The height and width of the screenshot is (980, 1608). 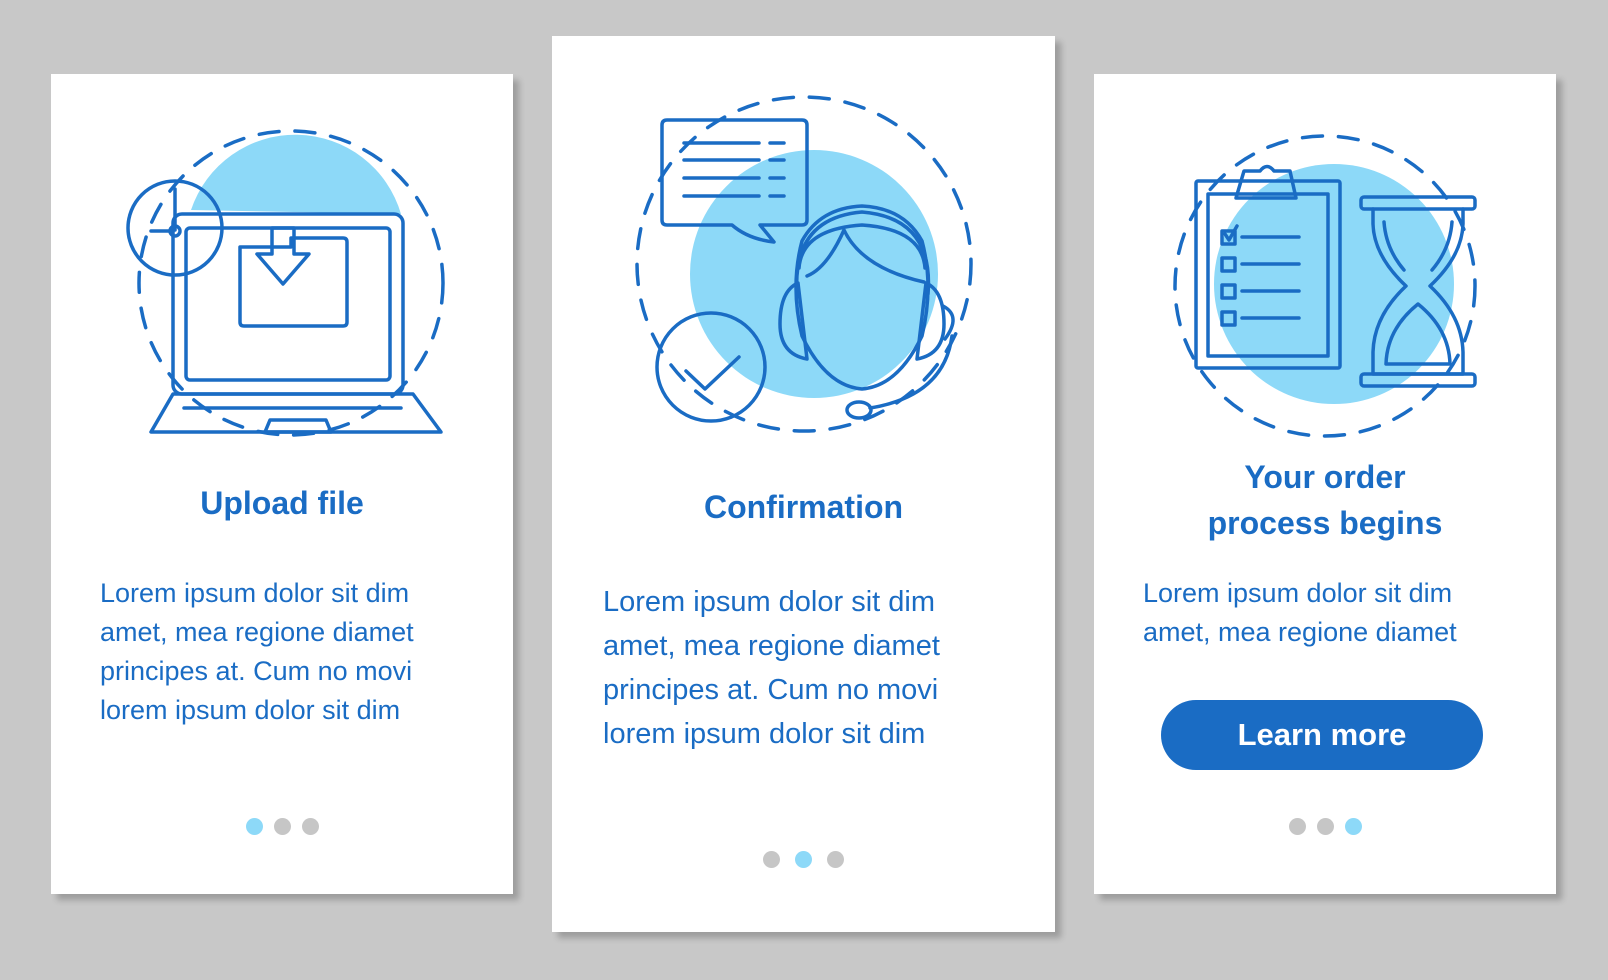 What do you see at coordinates (1325, 500) in the screenshot?
I see `screen-title: Your order process begins` at bounding box center [1325, 500].